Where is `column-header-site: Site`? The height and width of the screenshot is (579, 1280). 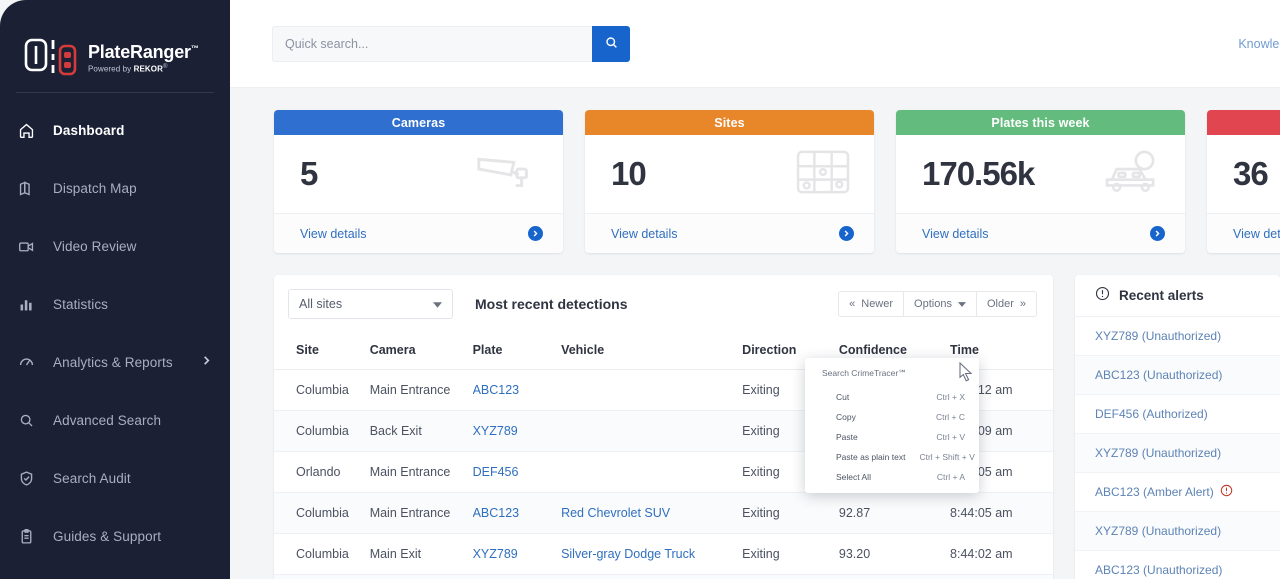 column-header-site: Site is located at coordinates (322, 351).